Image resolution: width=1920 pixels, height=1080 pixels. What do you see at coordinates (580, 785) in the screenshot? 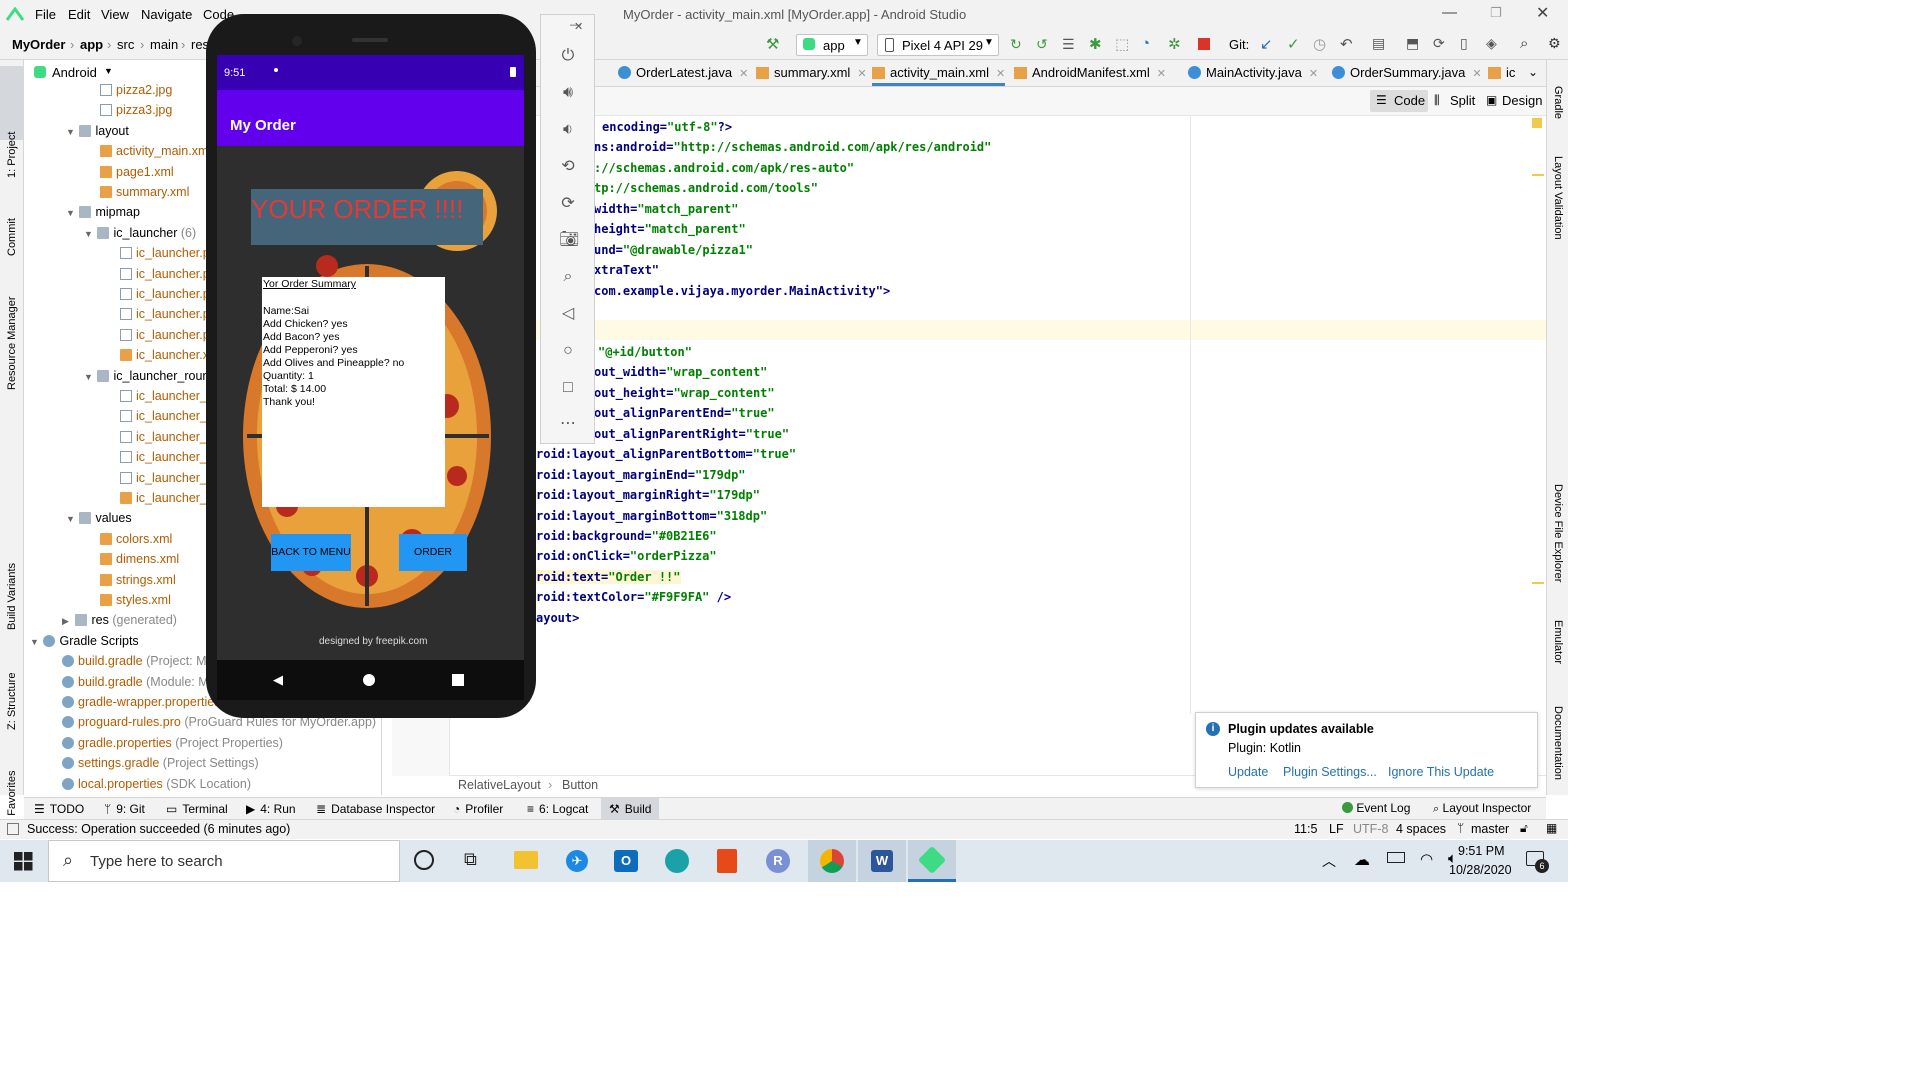
I see `crumb-button: Button` at bounding box center [580, 785].